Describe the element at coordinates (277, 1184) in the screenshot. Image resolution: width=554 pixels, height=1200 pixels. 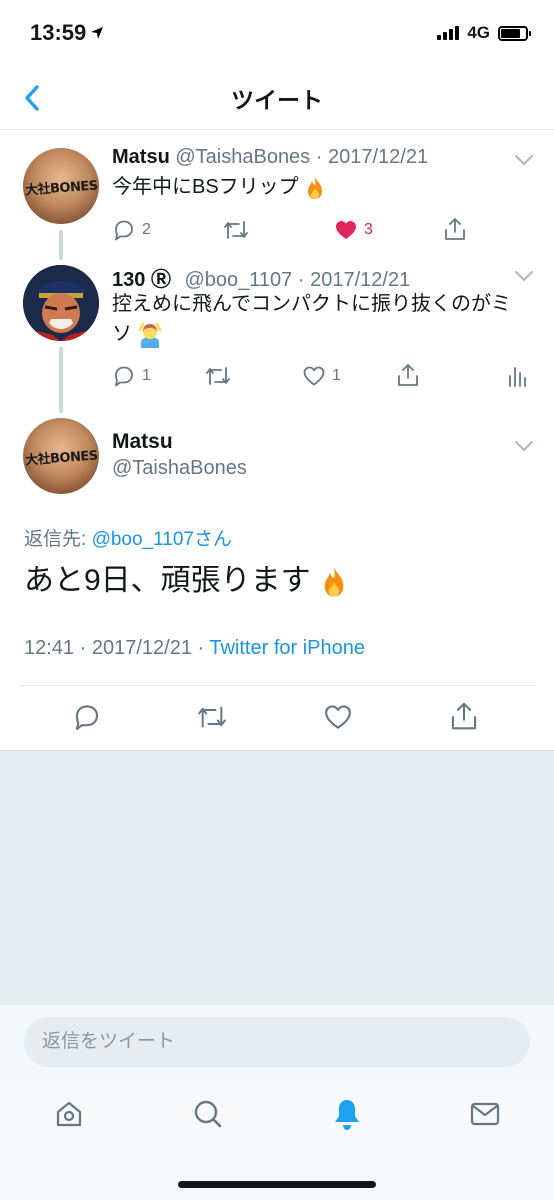
I see `home-indicator` at that location.